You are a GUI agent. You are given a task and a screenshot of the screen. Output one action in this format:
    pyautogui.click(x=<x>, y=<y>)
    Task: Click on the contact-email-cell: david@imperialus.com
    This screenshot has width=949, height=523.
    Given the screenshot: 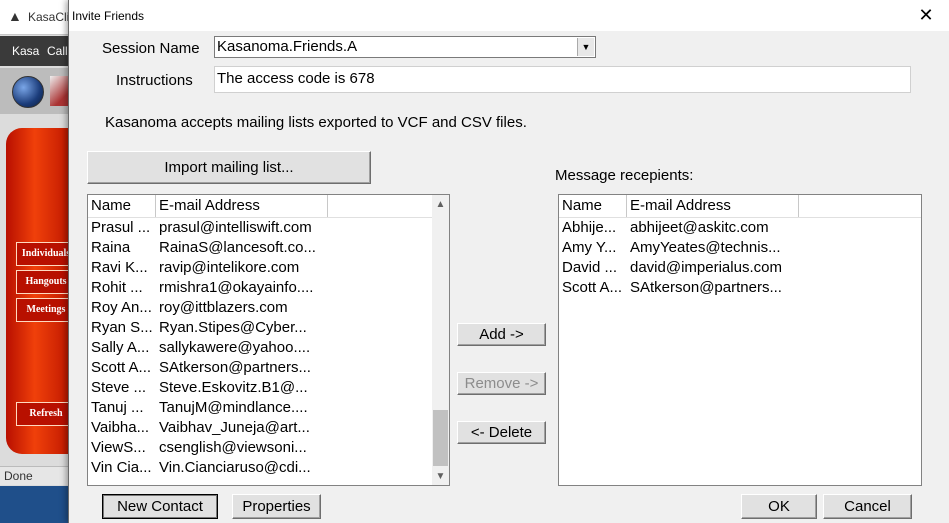 What is the action you would take?
    pyautogui.click(x=706, y=267)
    